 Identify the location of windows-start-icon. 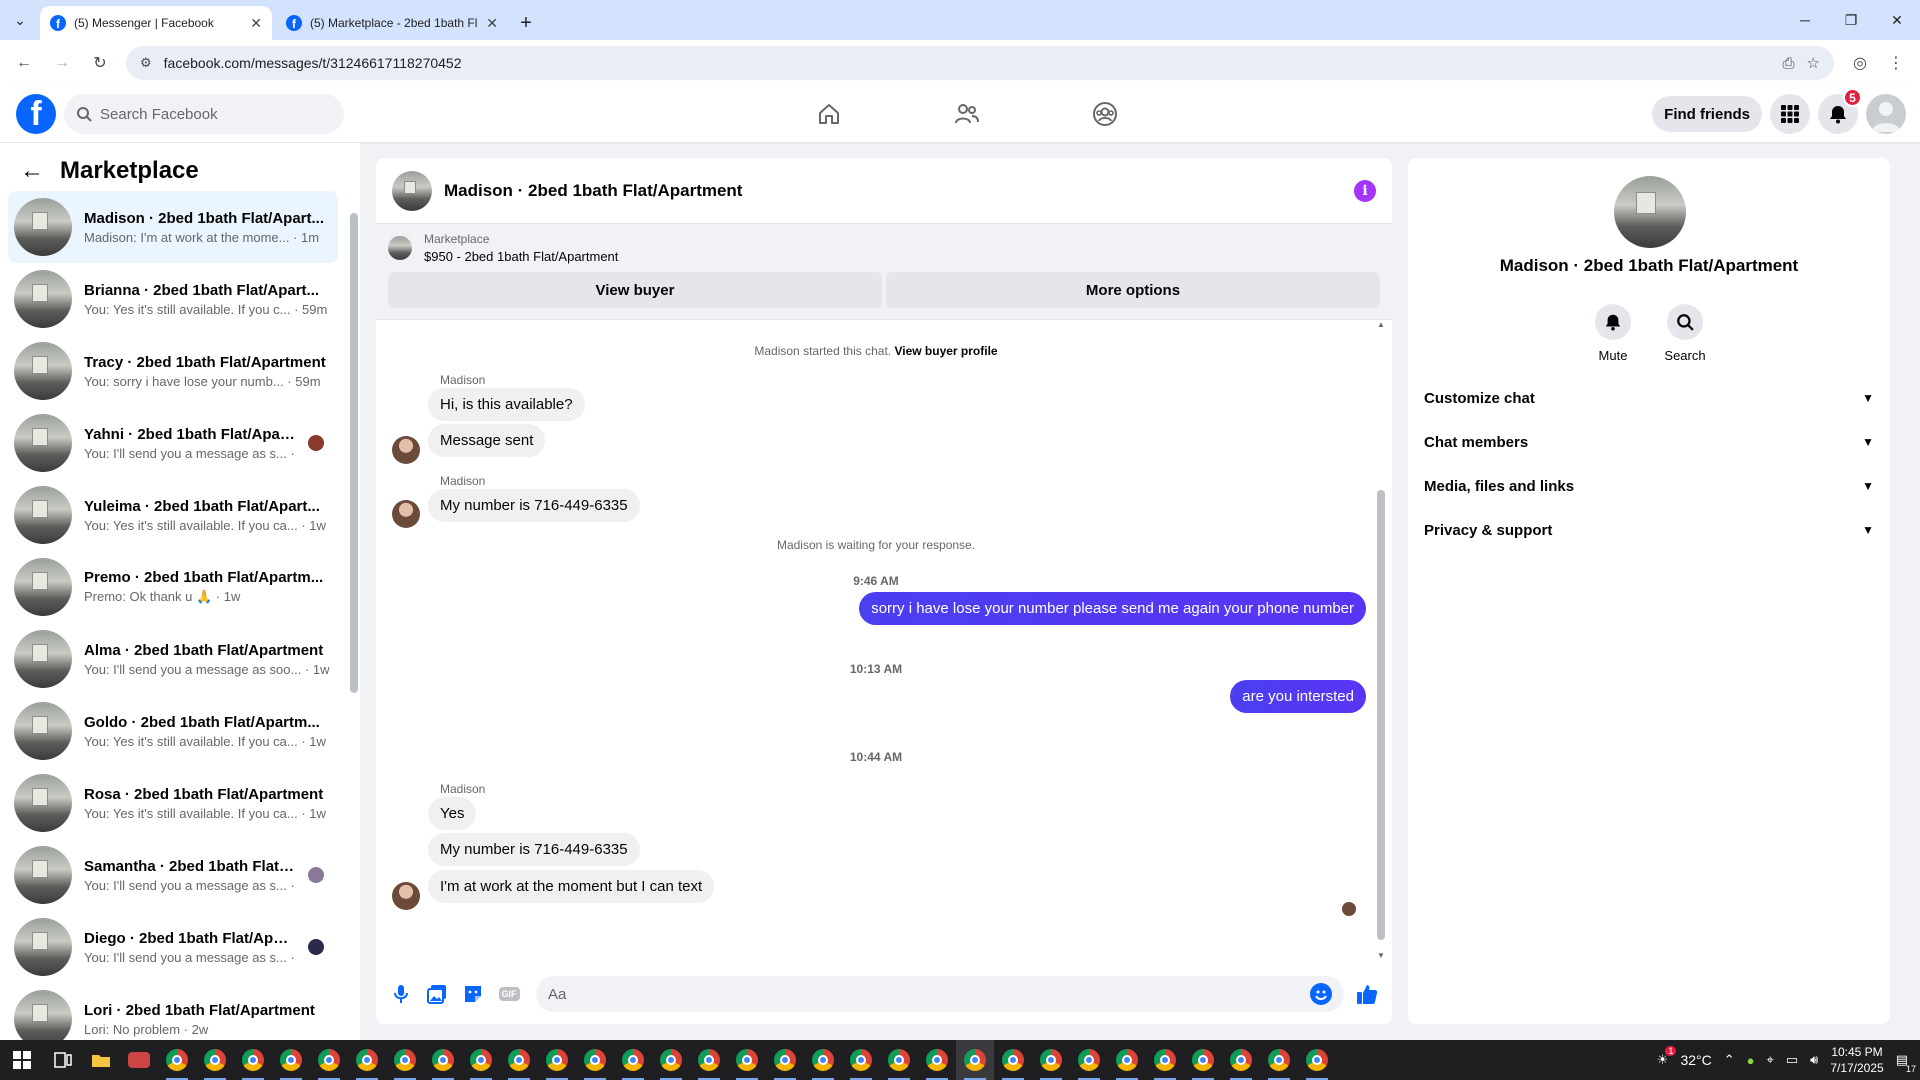
(22, 1060).